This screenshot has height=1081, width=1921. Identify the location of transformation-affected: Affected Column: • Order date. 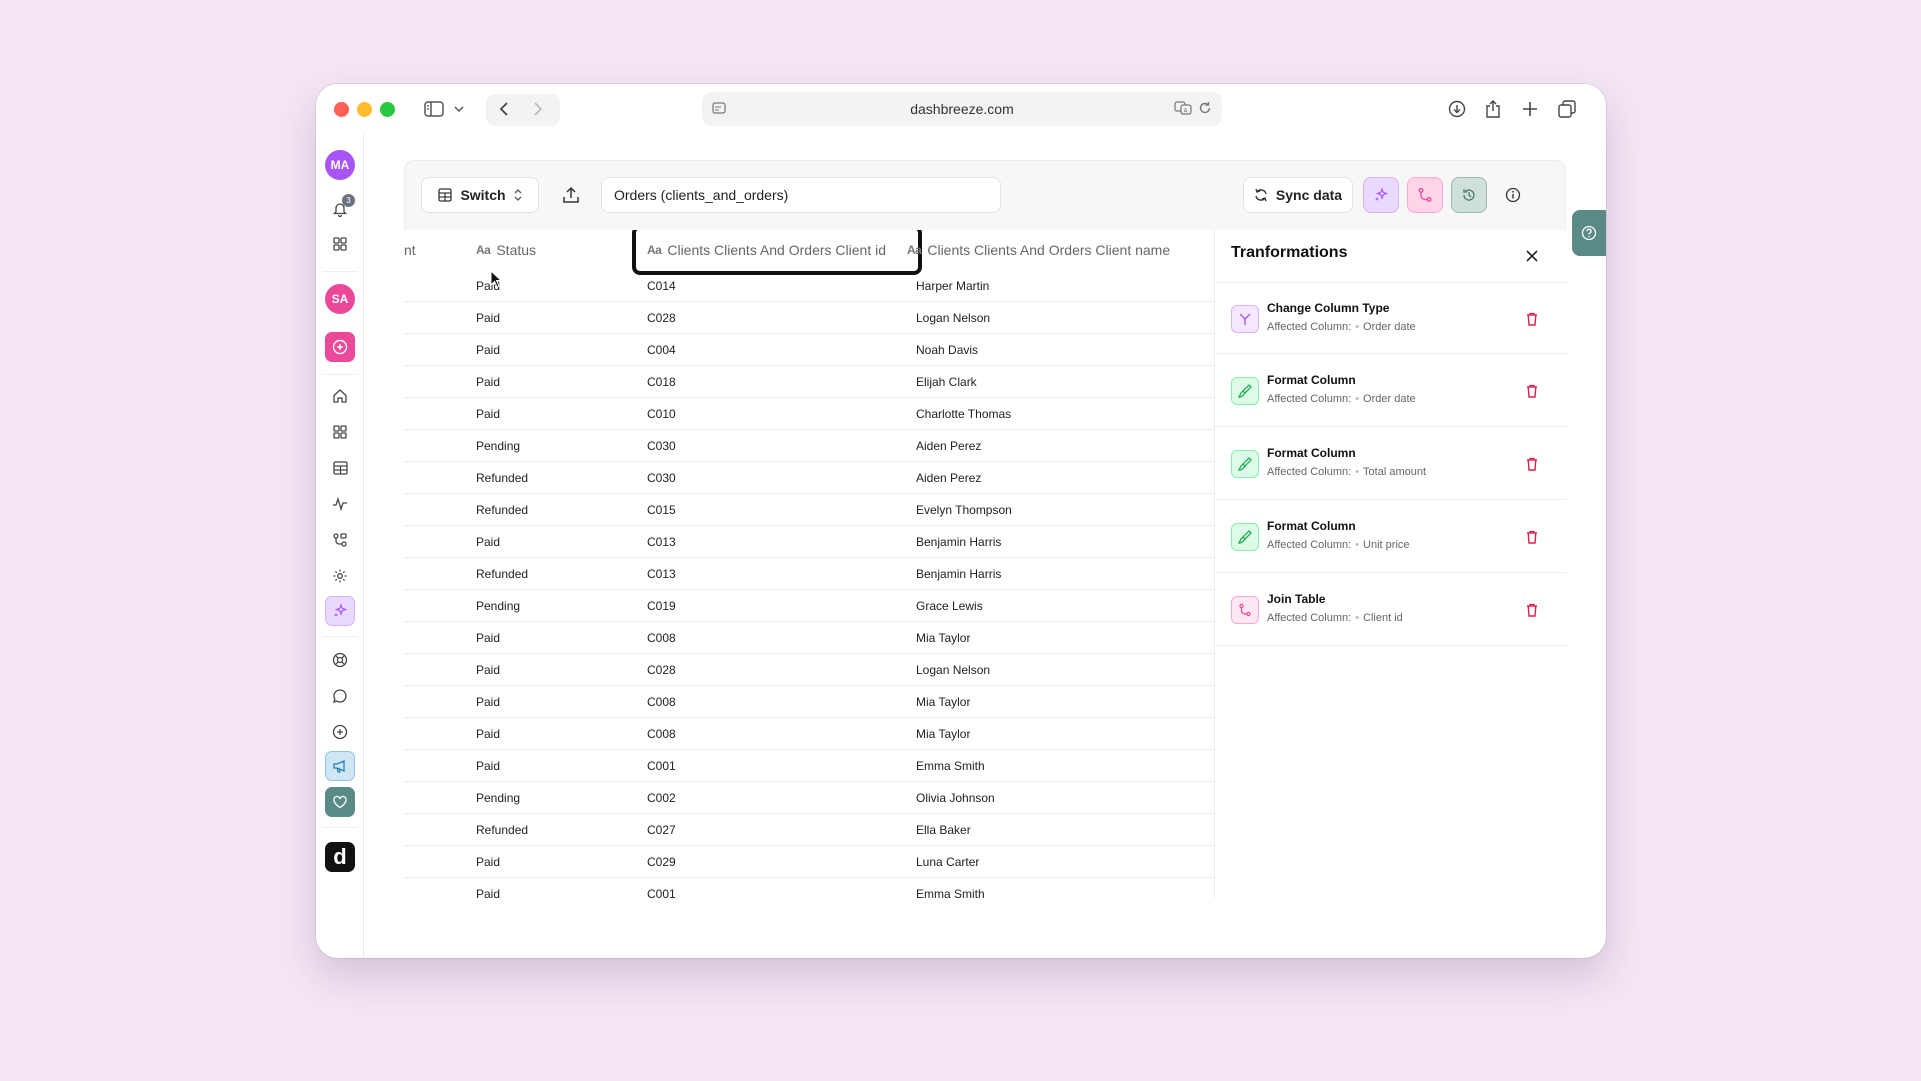
(1341, 399).